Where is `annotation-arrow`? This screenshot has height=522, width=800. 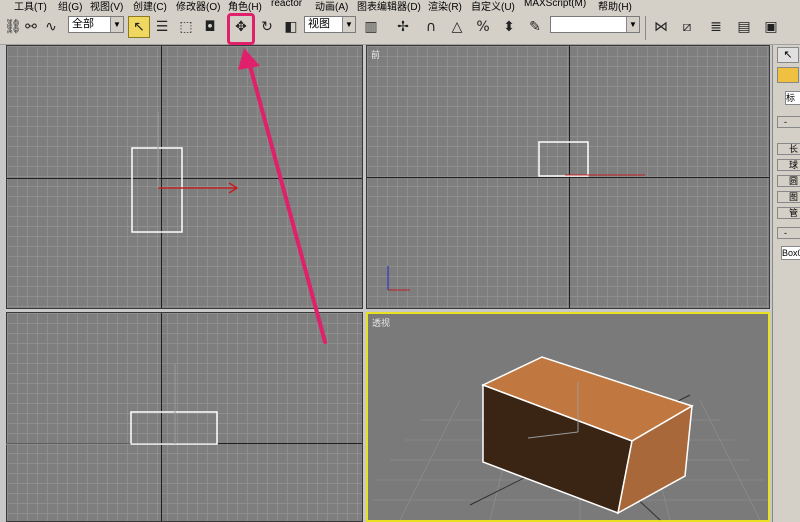
annotation-arrow is located at coordinates (287, 202).